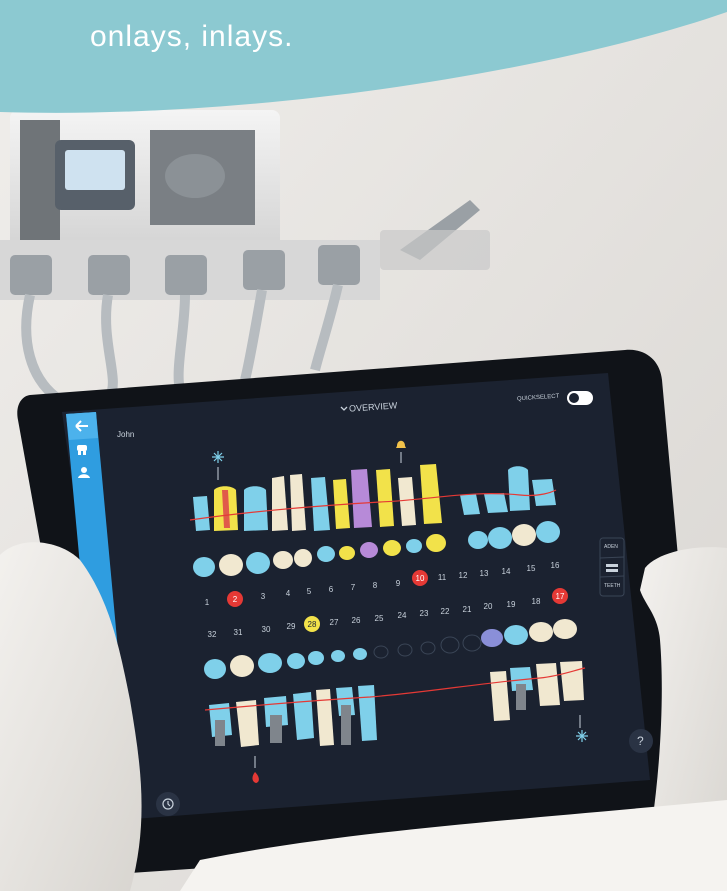  What do you see at coordinates (235, 599) in the screenshot?
I see `tooth-number: 2` at bounding box center [235, 599].